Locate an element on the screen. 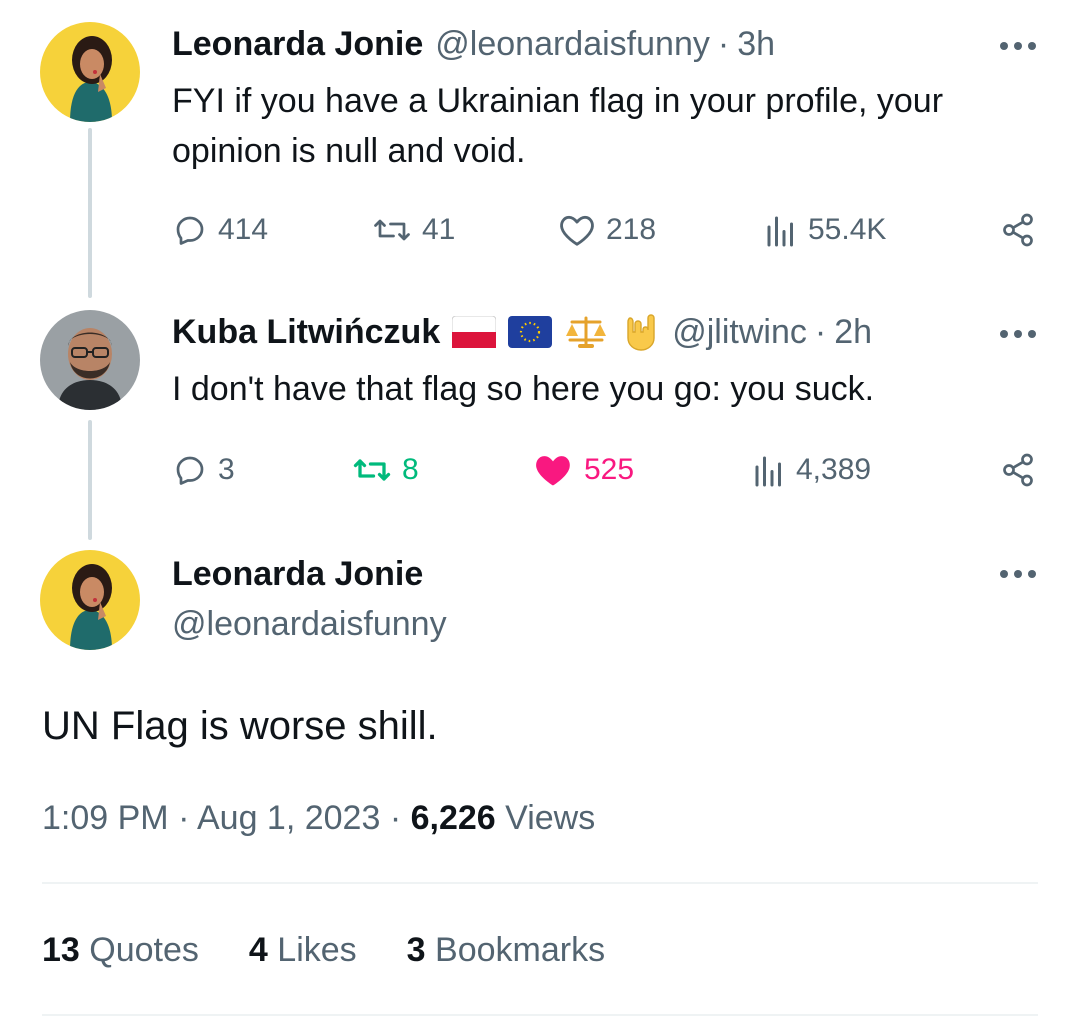  views-button: 4,389 is located at coordinates (811, 470).